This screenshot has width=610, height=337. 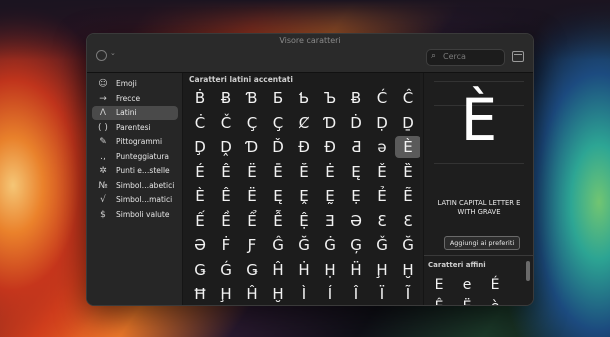 I want to click on related-glyph: Ê, so click(x=439, y=301).